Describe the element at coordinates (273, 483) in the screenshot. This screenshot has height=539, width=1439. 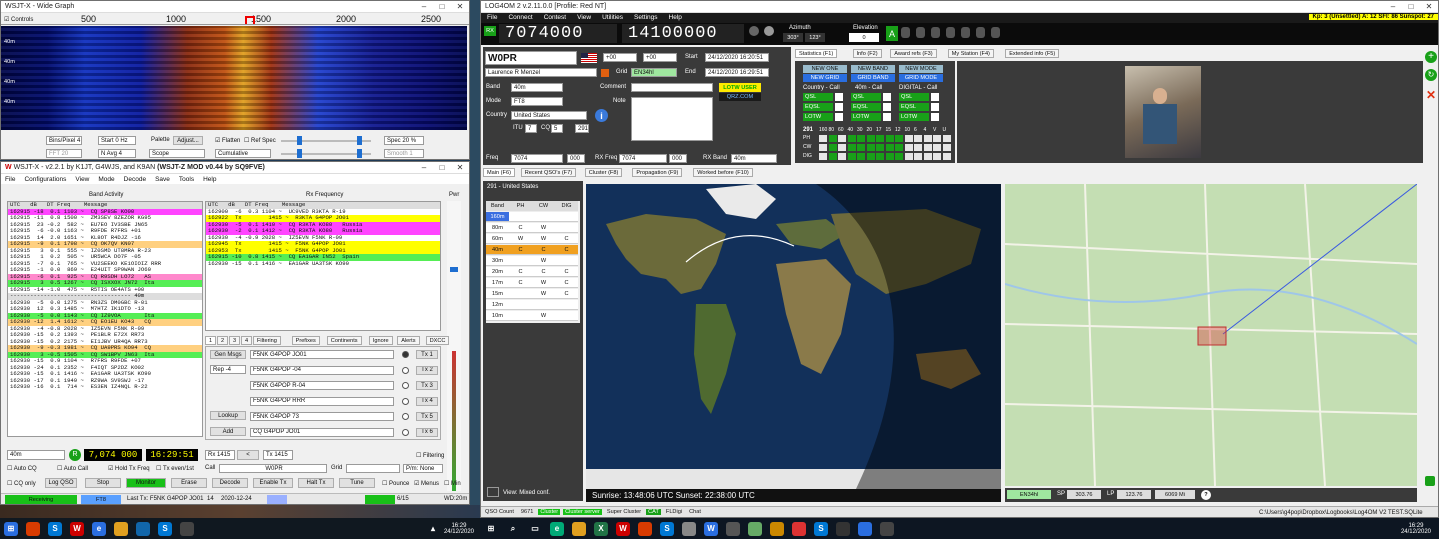
I see `enable-tx-button: Enable Tx` at that location.